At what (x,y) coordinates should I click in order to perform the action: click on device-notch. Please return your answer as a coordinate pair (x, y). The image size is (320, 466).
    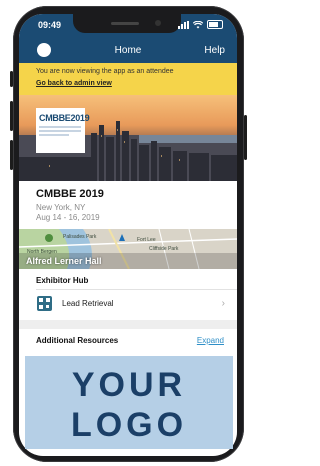
    Looking at the image, I should click on (127, 23).